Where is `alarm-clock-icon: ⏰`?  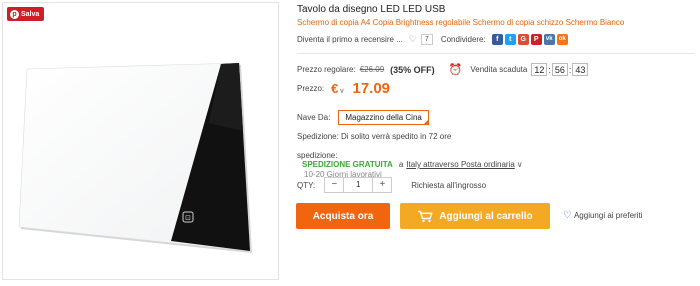 alarm-clock-icon: ⏰ is located at coordinates (455, 70).